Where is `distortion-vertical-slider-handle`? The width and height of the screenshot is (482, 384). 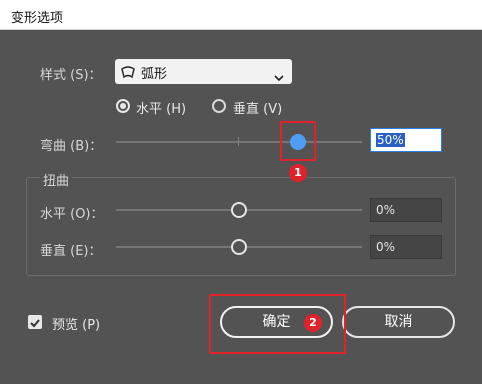 distortion-vertical-slider-handle is located at coordinates (239, 247).